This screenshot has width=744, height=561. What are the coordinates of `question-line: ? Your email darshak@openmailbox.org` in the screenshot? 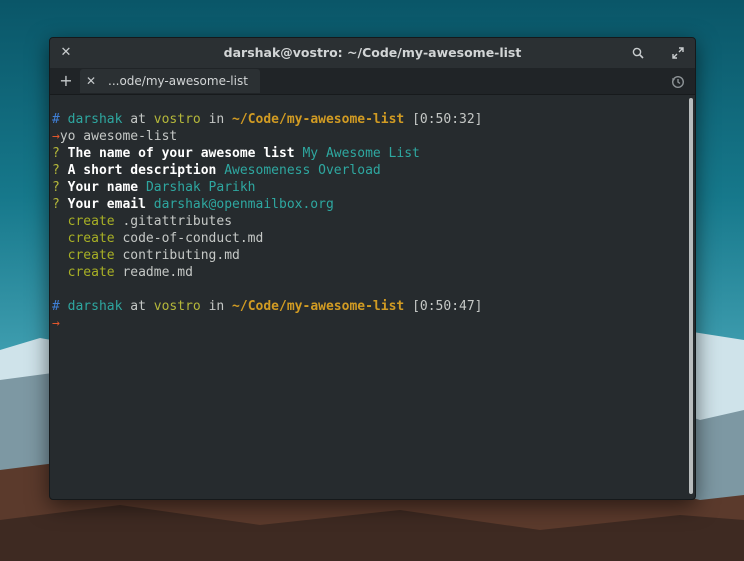 It's located at (193, 204).